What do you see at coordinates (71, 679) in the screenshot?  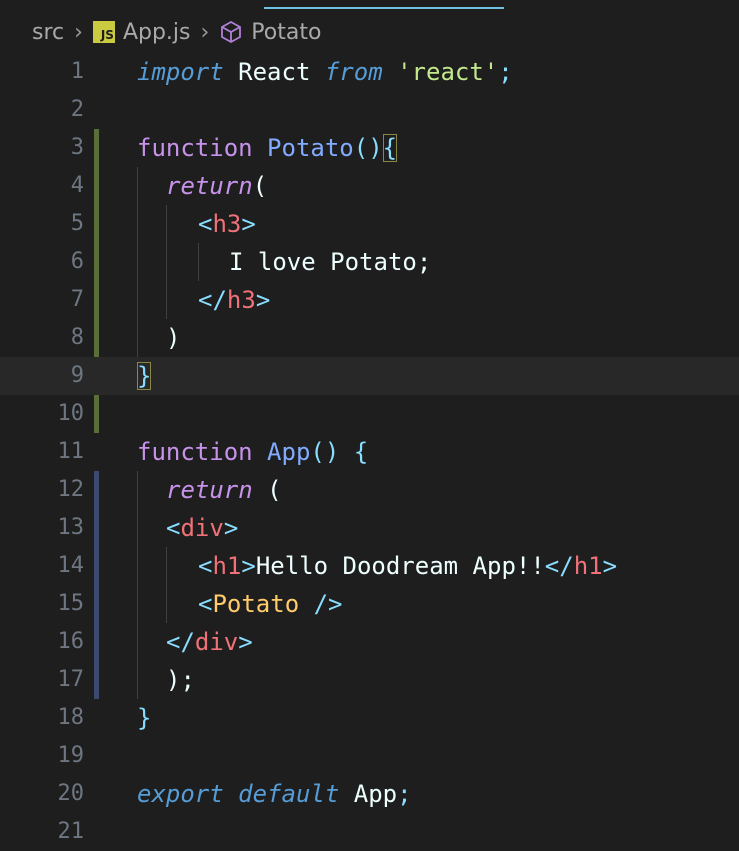 I see `line-number: 17` at bounding box center [71, 679].